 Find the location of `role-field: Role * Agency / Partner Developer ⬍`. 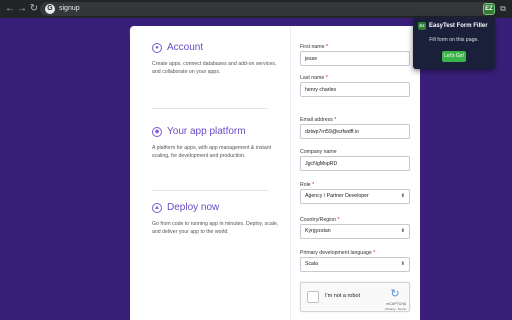

role-field: Role * Agency / Partner Developer ⬍ is located at coordinates (355, 192).